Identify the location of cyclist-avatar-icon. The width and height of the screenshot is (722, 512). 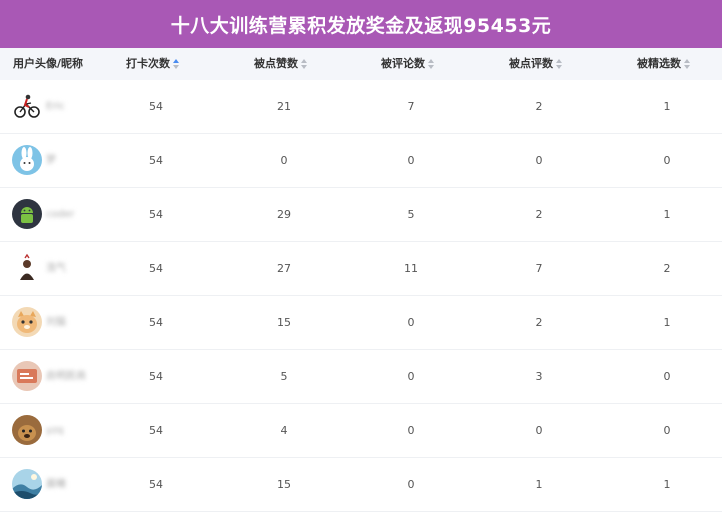
(27, 106).